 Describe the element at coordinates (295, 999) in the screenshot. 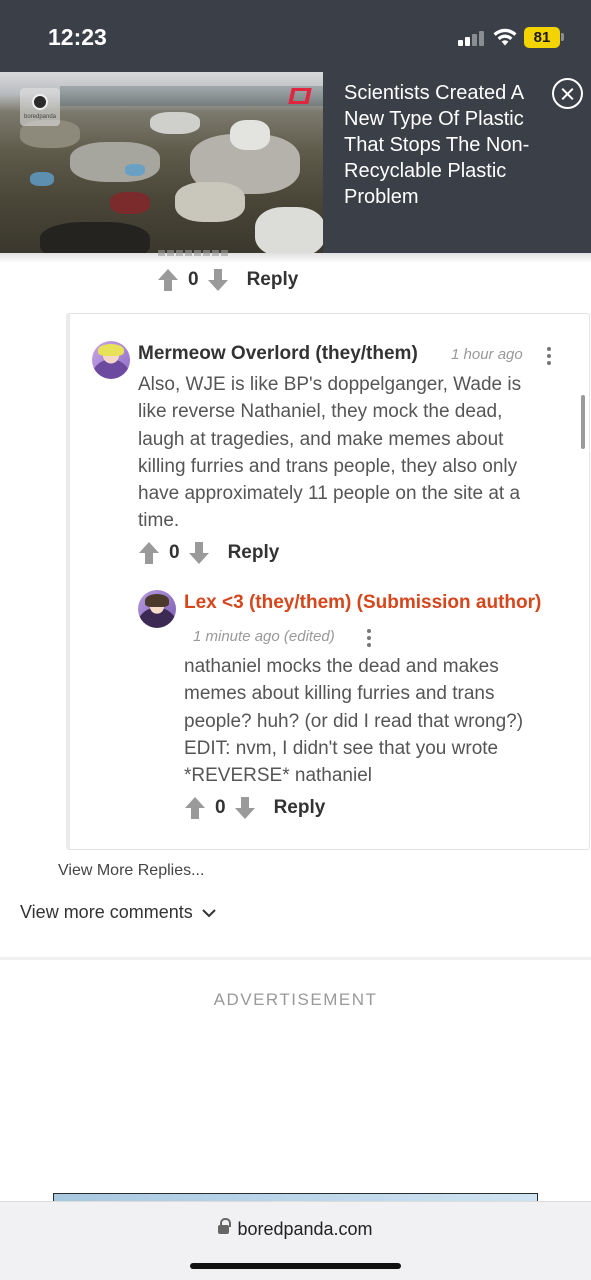

I see `advertisement-label: ADVERTISEMENT` at that location.